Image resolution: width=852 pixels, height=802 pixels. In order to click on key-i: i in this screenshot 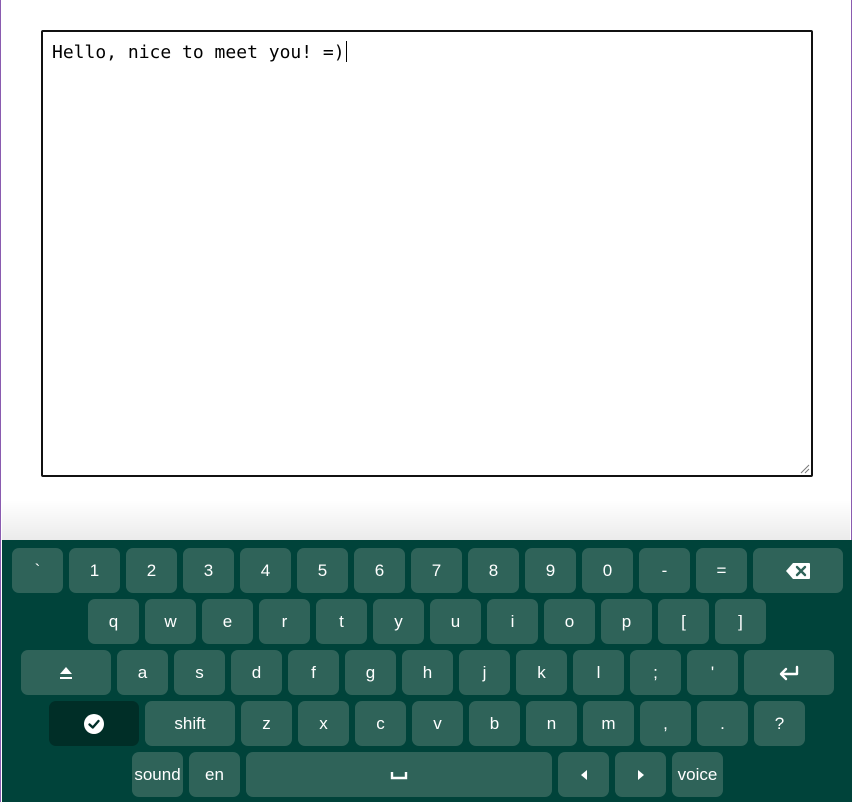, I will do `click(512, 621)`.